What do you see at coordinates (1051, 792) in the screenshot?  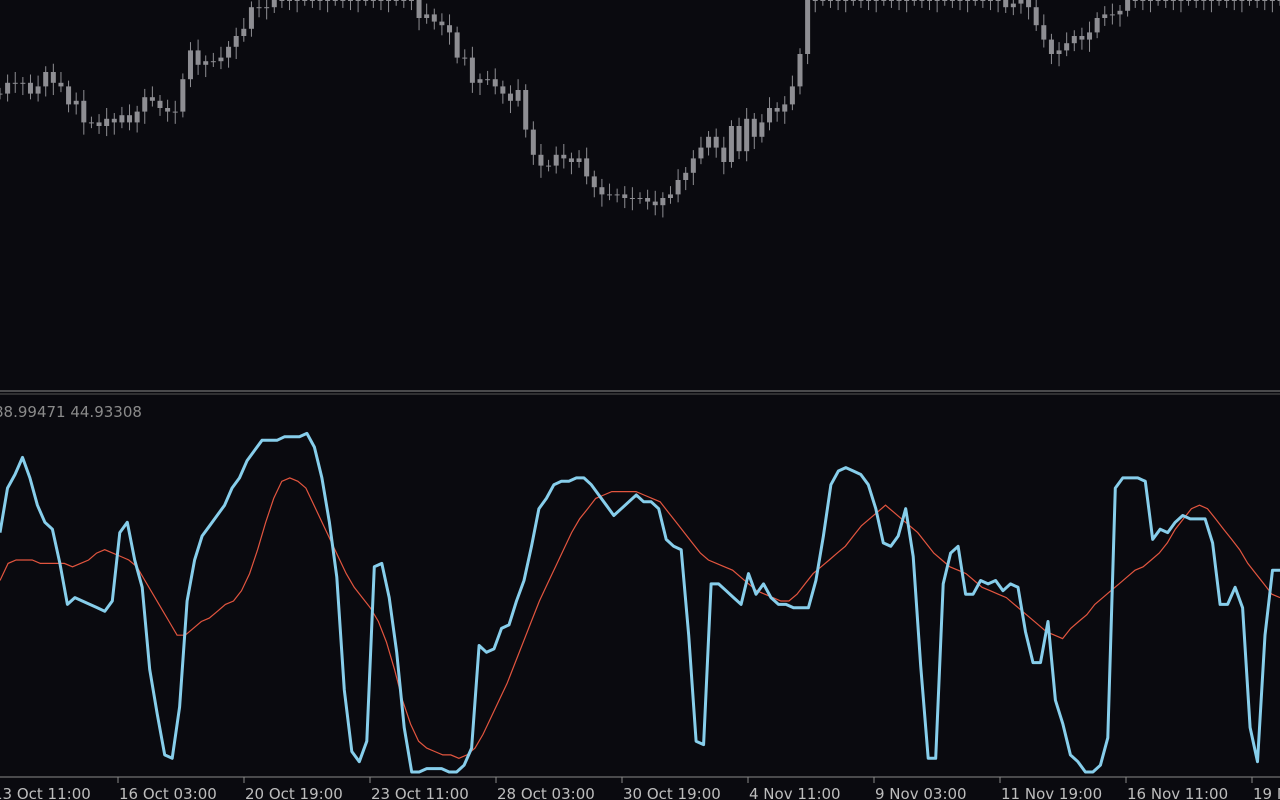 I see `time-tick-label: 11 Nov 19:00` at bounding box center [1051, 792].